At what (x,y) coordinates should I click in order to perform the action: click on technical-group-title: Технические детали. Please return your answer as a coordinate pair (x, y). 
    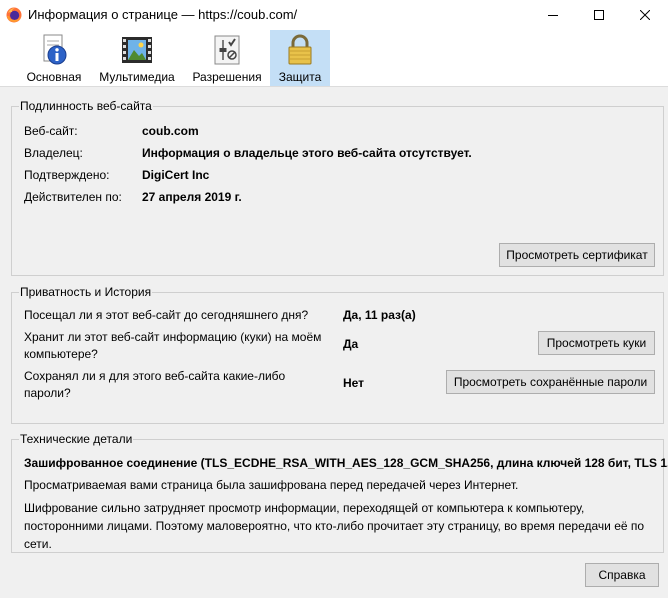
    Looking at the image, I should click on (76, 439).